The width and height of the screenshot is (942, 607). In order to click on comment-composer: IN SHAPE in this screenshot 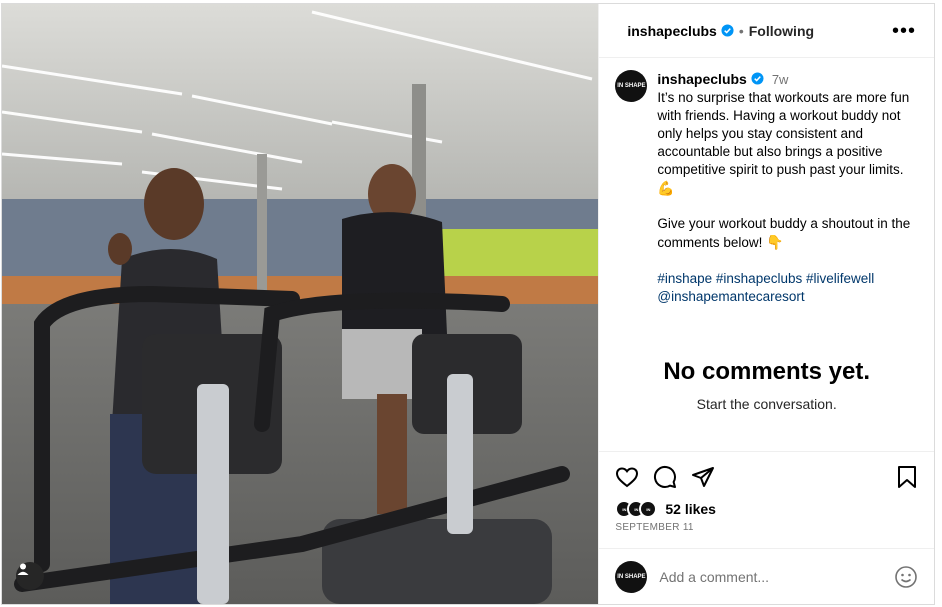, I will do `click(766, 576)`.